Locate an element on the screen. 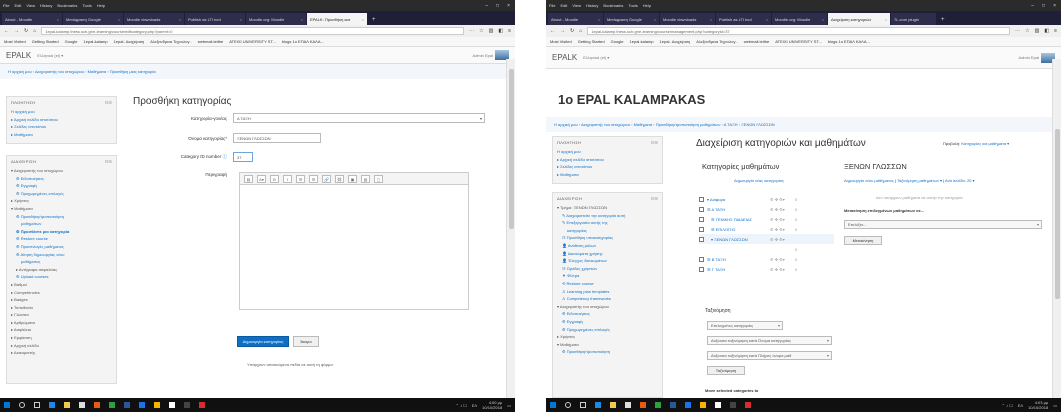 The height and width of the screenshot is (412, 1061). admin-item: ⚙ Restore course is located at coordinates (61, 239).